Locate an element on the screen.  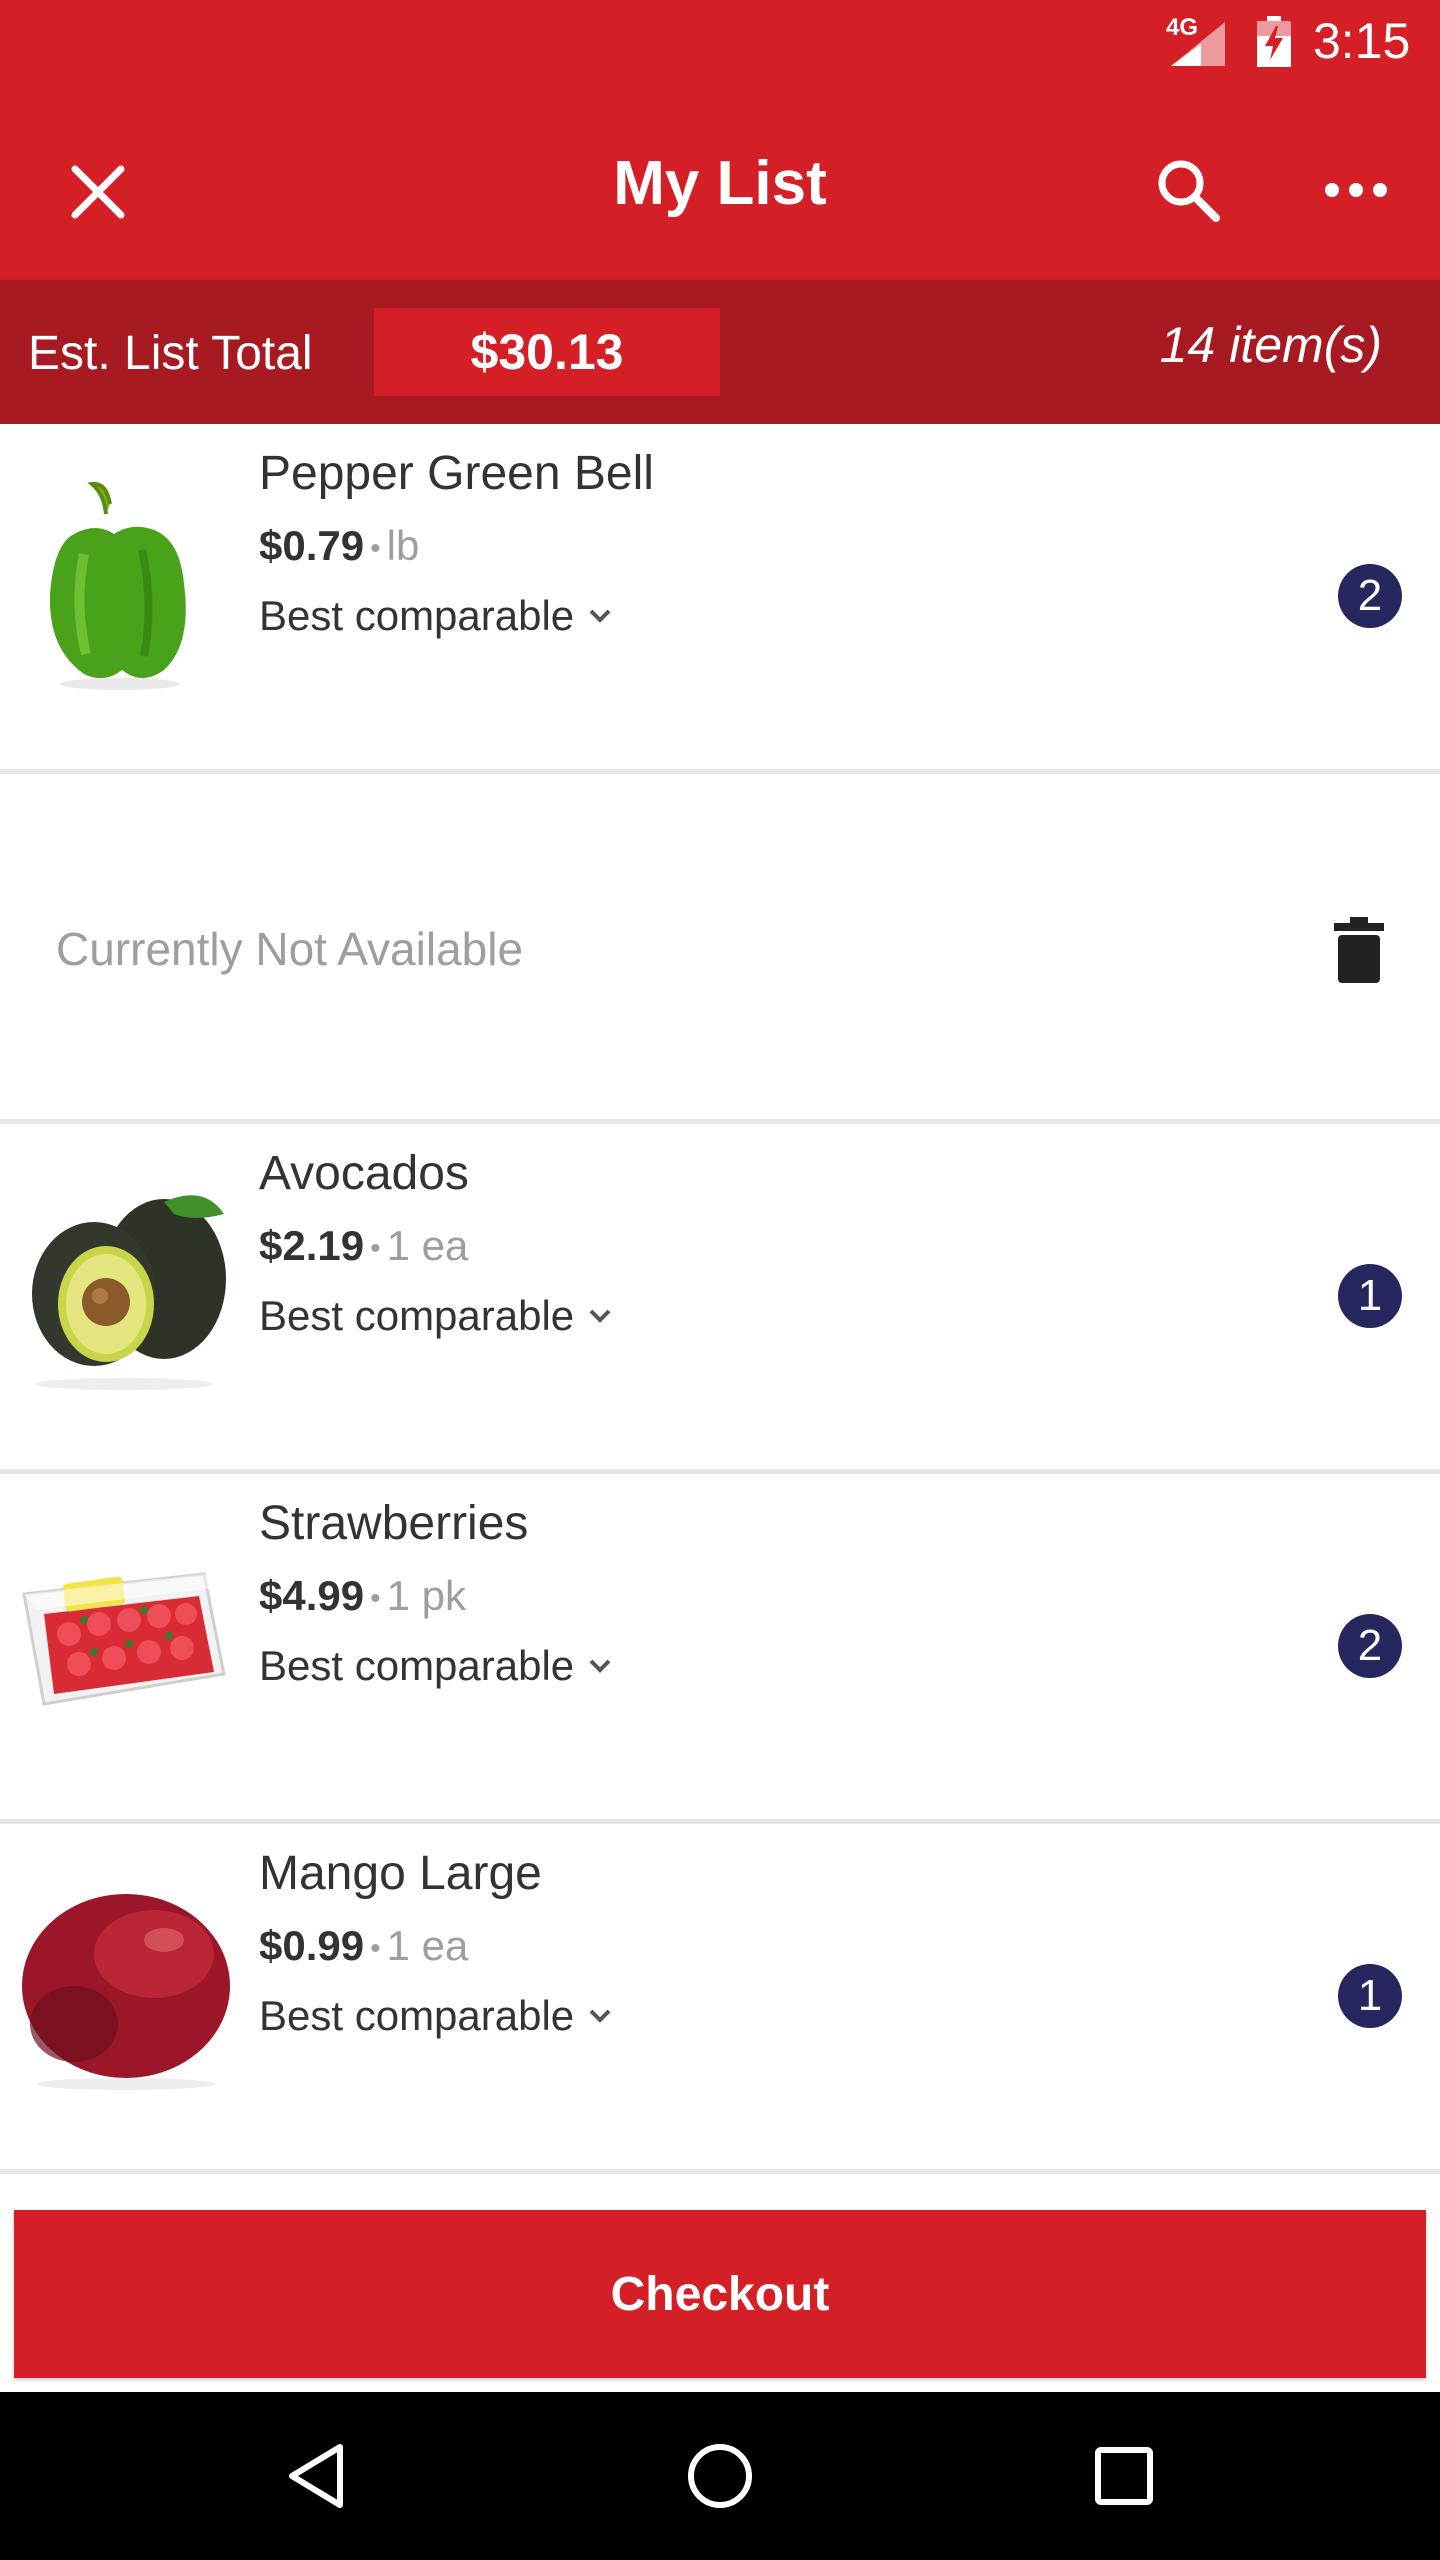
item-price-line: $2.19 • 1 ea is located at coordinates (363, 1246).